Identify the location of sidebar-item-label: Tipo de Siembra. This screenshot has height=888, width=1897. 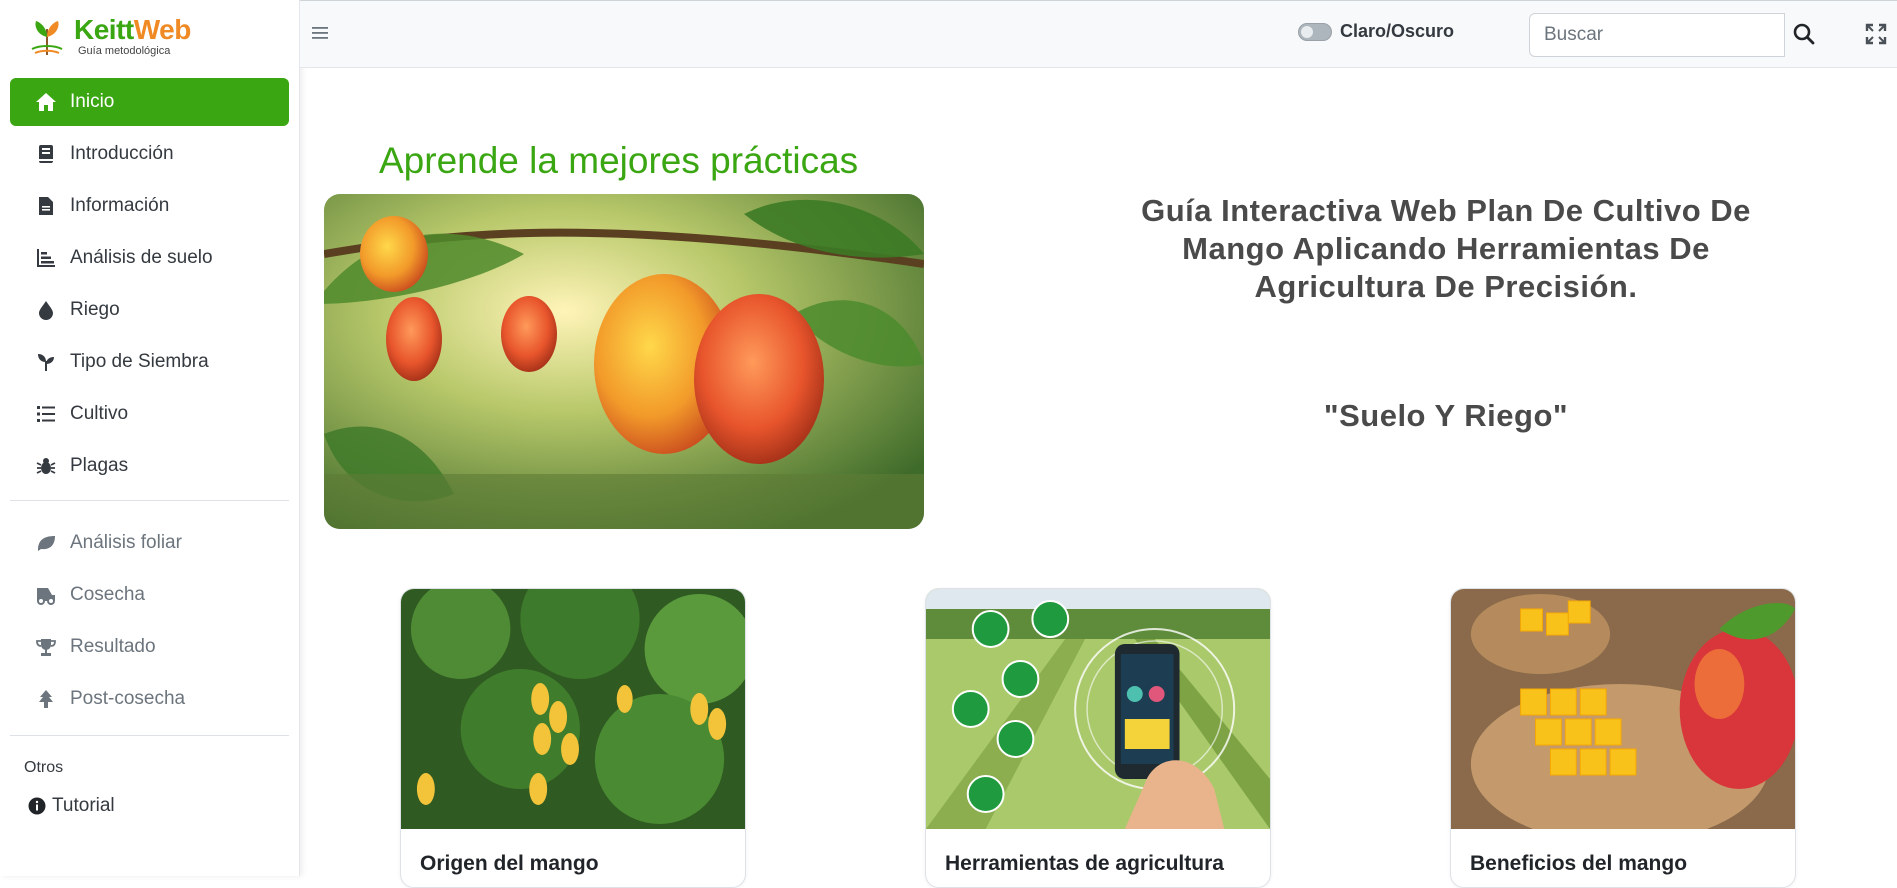
(139, 361).